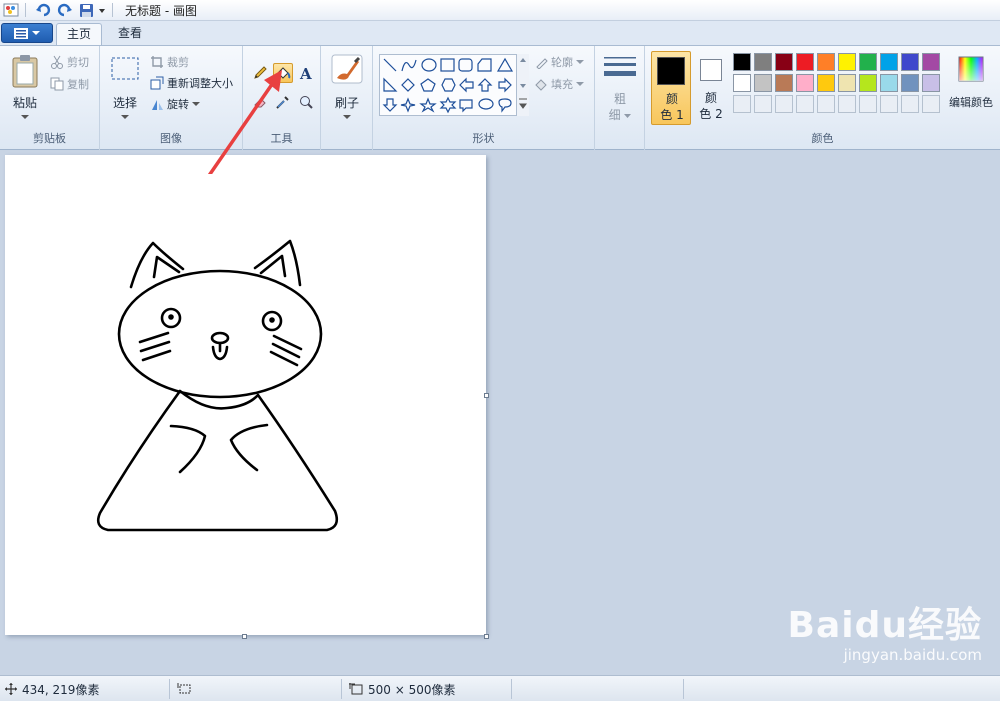 Image resolution: width=1000 pixels, height=701 pixels. What do you see at coordinates (155, 346) in the screenshot?
I see `cat-left-whiskers` at bounding box center [155, 346].